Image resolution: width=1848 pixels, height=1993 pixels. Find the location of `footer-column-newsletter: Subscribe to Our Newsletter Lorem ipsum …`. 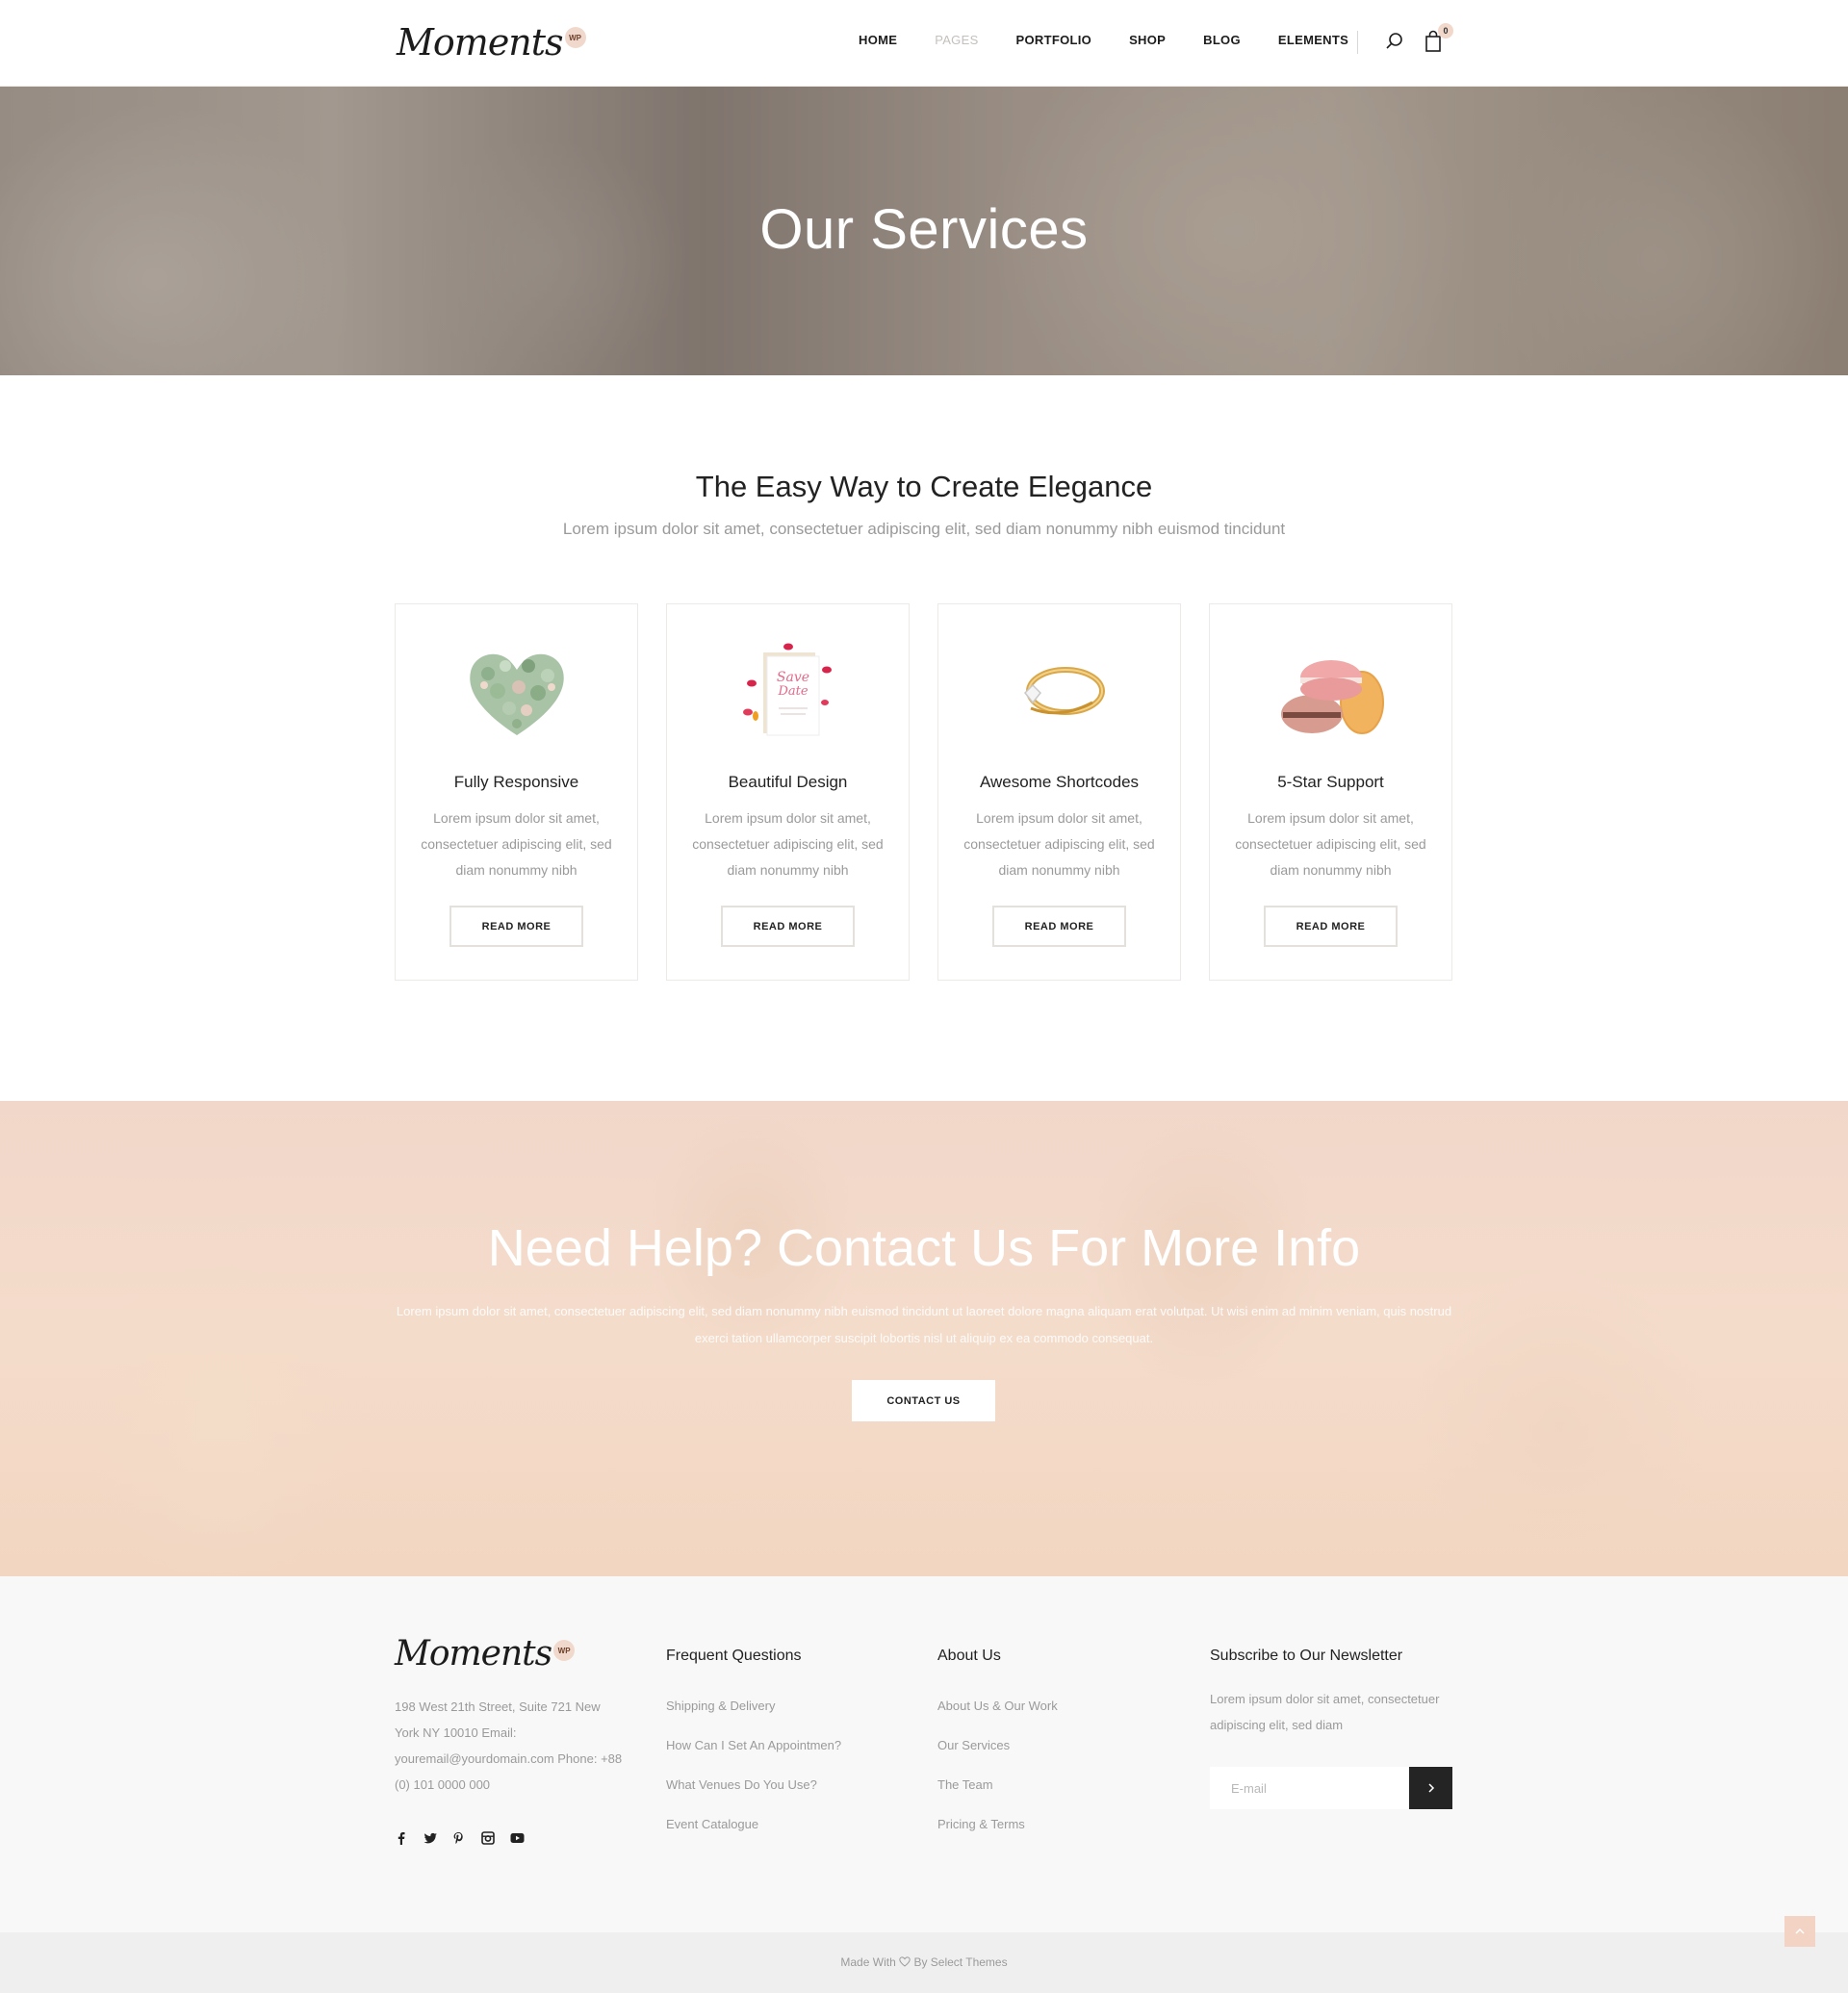

footer-column-newsletter: Subscribe to Our Newsletter Lorem ipsum … is located at coordinates (1335, 1693).